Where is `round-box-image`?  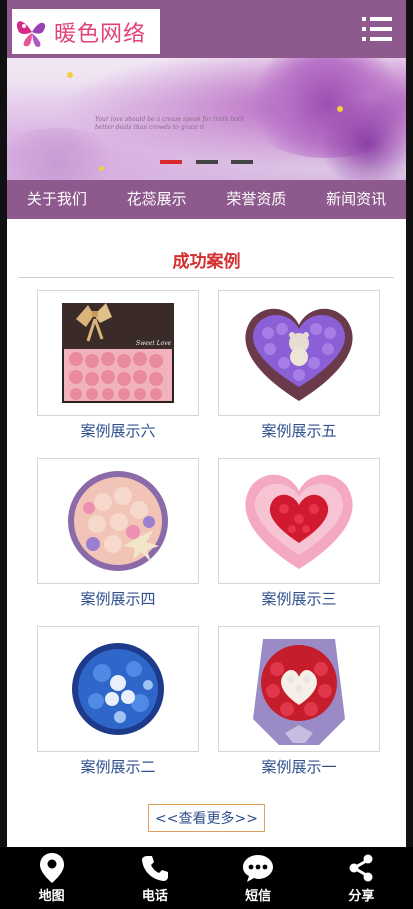
round-box-image is located at coordinates (118, 521).